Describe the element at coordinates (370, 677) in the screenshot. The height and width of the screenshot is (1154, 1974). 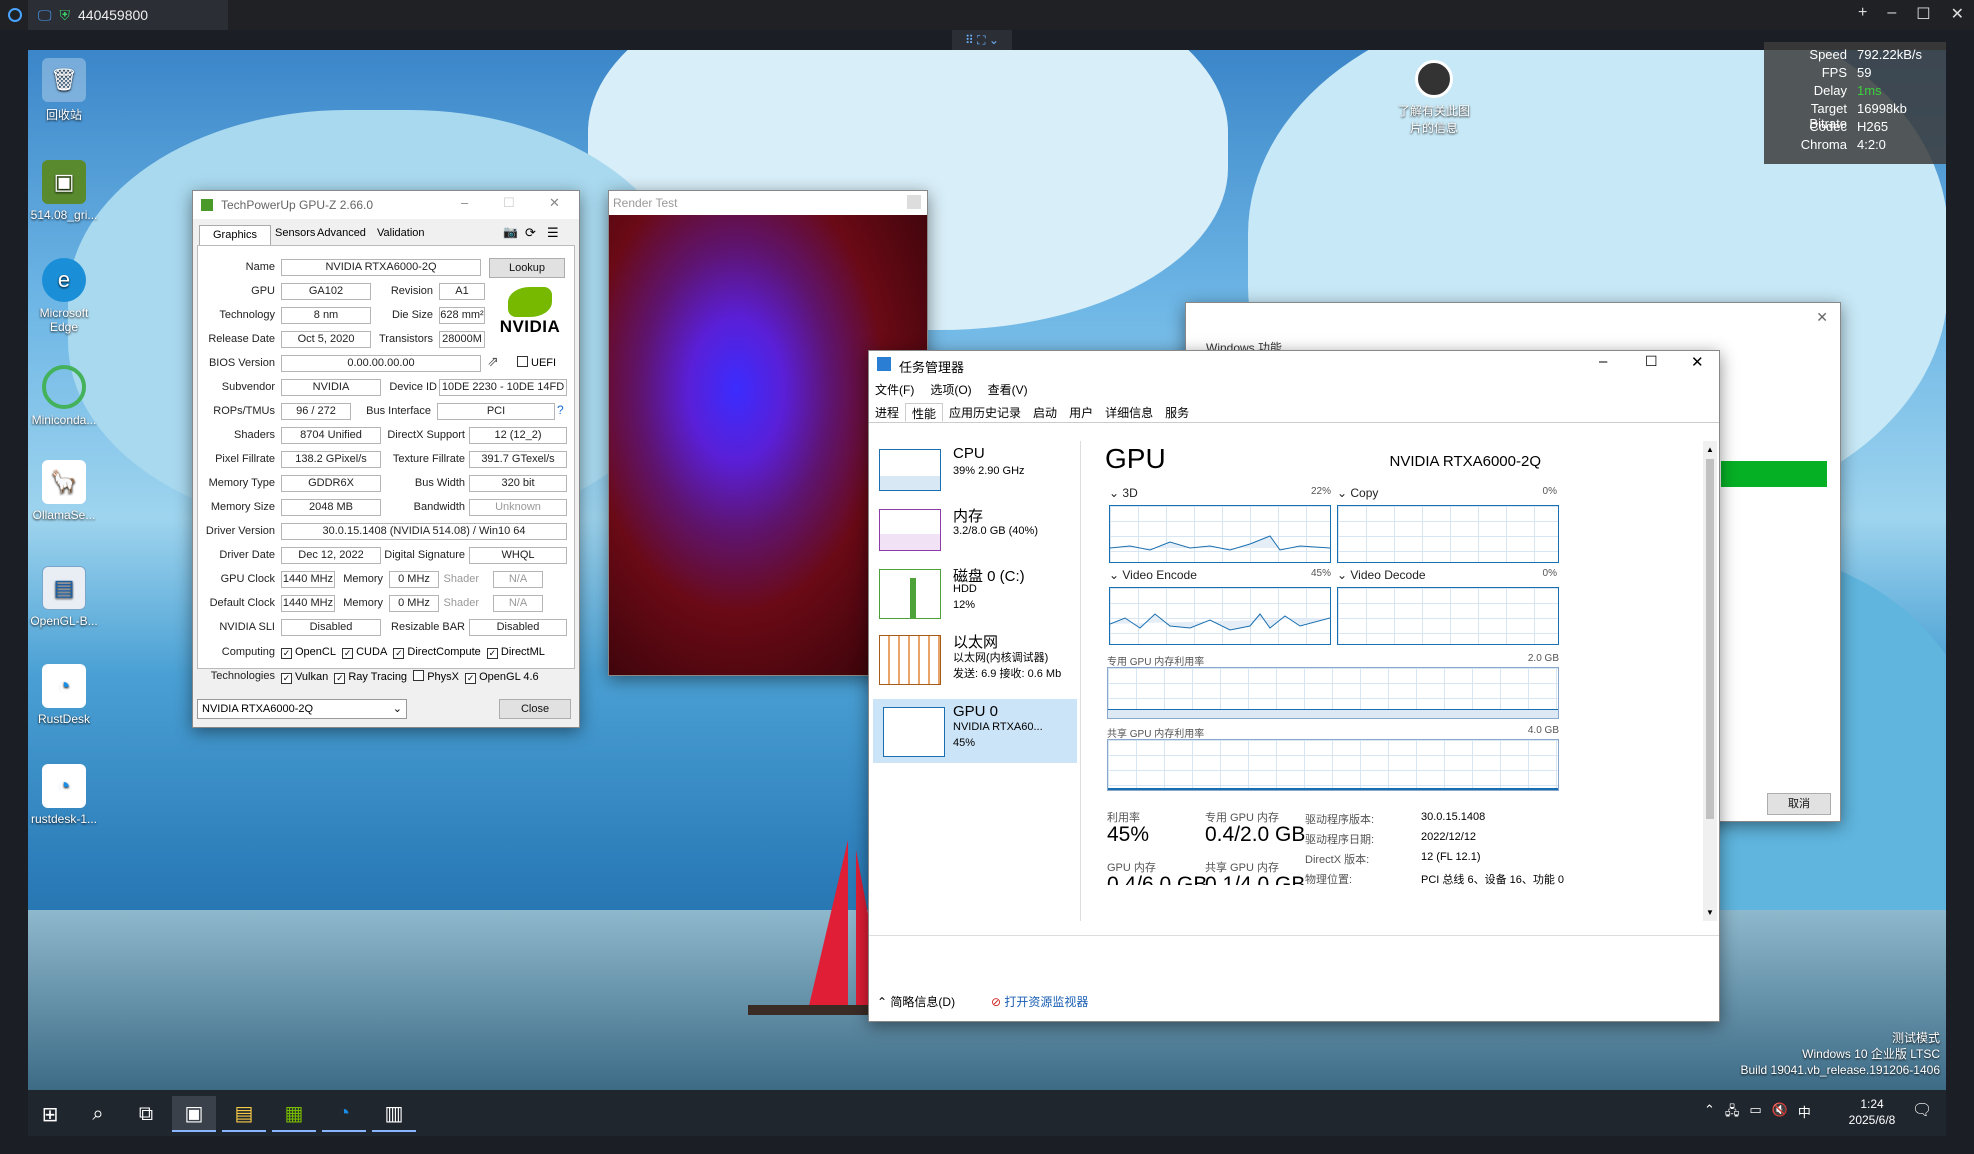
I see `ray-tracing-checkbox: ✓ Ray Tracing` at that location.